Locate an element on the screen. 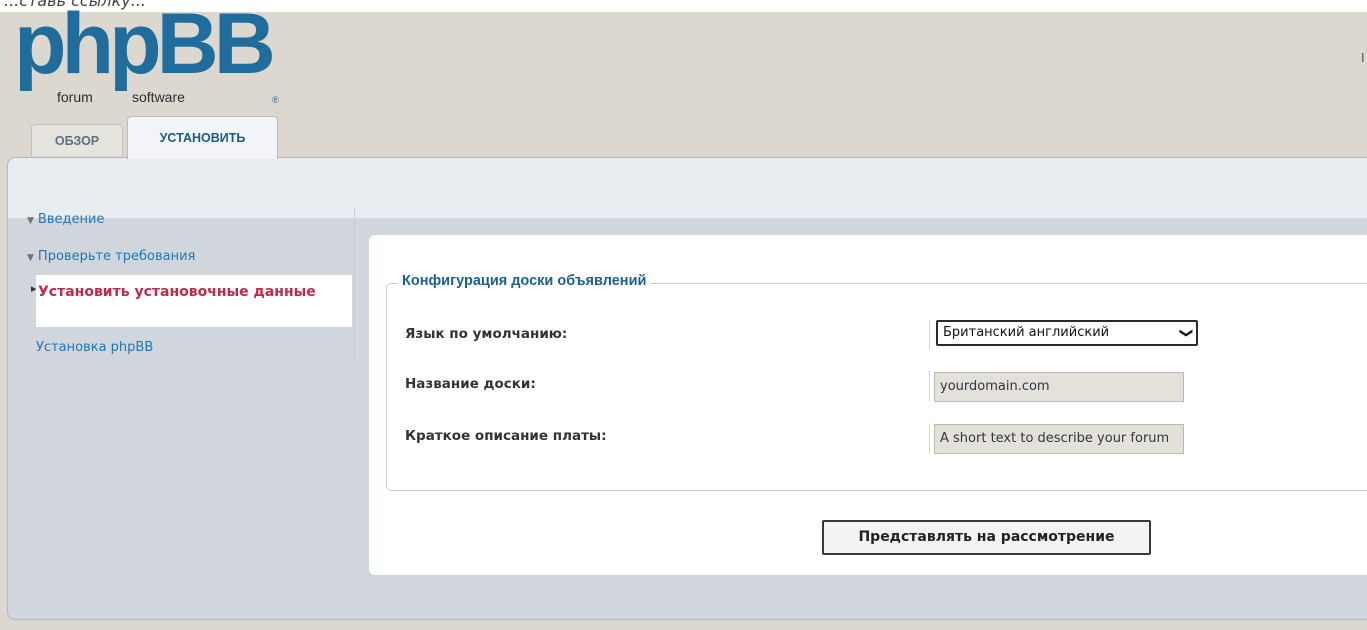 The height and width of the screenshot is (630, 1367). sidebar-item-label: Установка phpBB is located at coordinates (95, 347).